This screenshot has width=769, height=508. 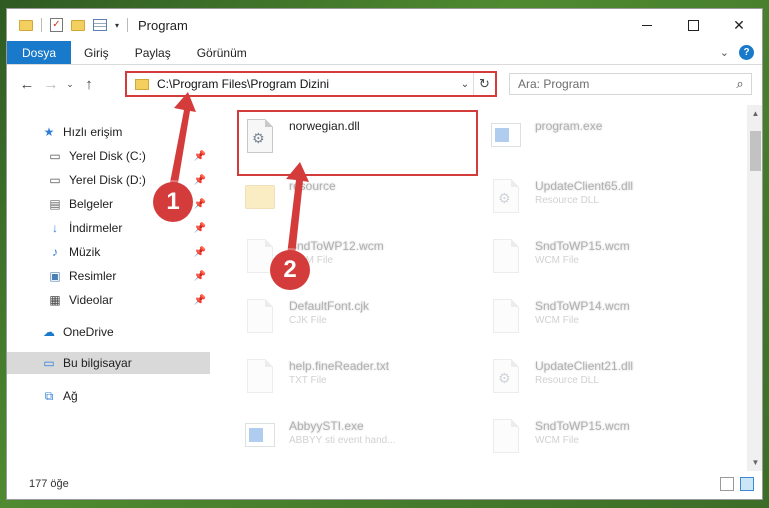 I want to click on arrow-step1-icon, so click(x=238, y=174).